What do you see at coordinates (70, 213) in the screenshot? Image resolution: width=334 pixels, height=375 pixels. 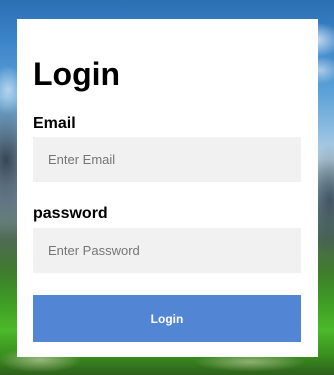 I see `password-label: password` at bounding box center [70, 213].